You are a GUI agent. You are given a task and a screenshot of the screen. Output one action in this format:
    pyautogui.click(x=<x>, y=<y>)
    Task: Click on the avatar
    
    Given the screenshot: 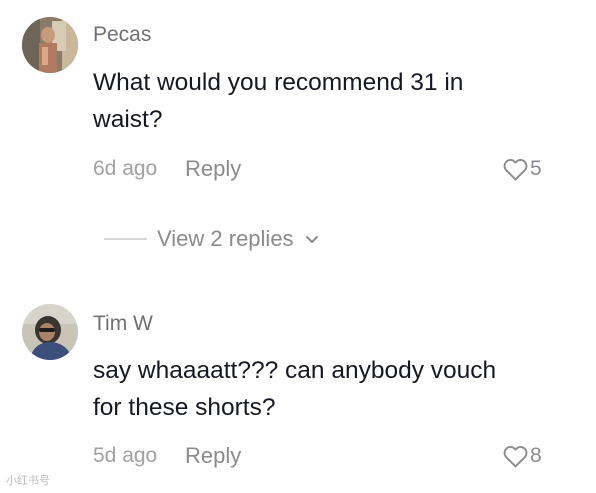 What is the action you would take?
    pyautogui.click(x=50, y=332)
    